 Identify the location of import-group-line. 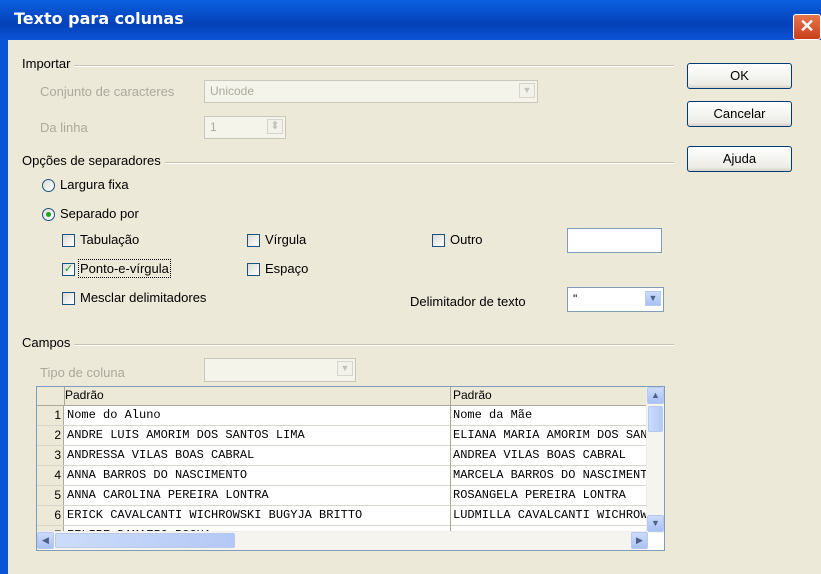
(348, 66).